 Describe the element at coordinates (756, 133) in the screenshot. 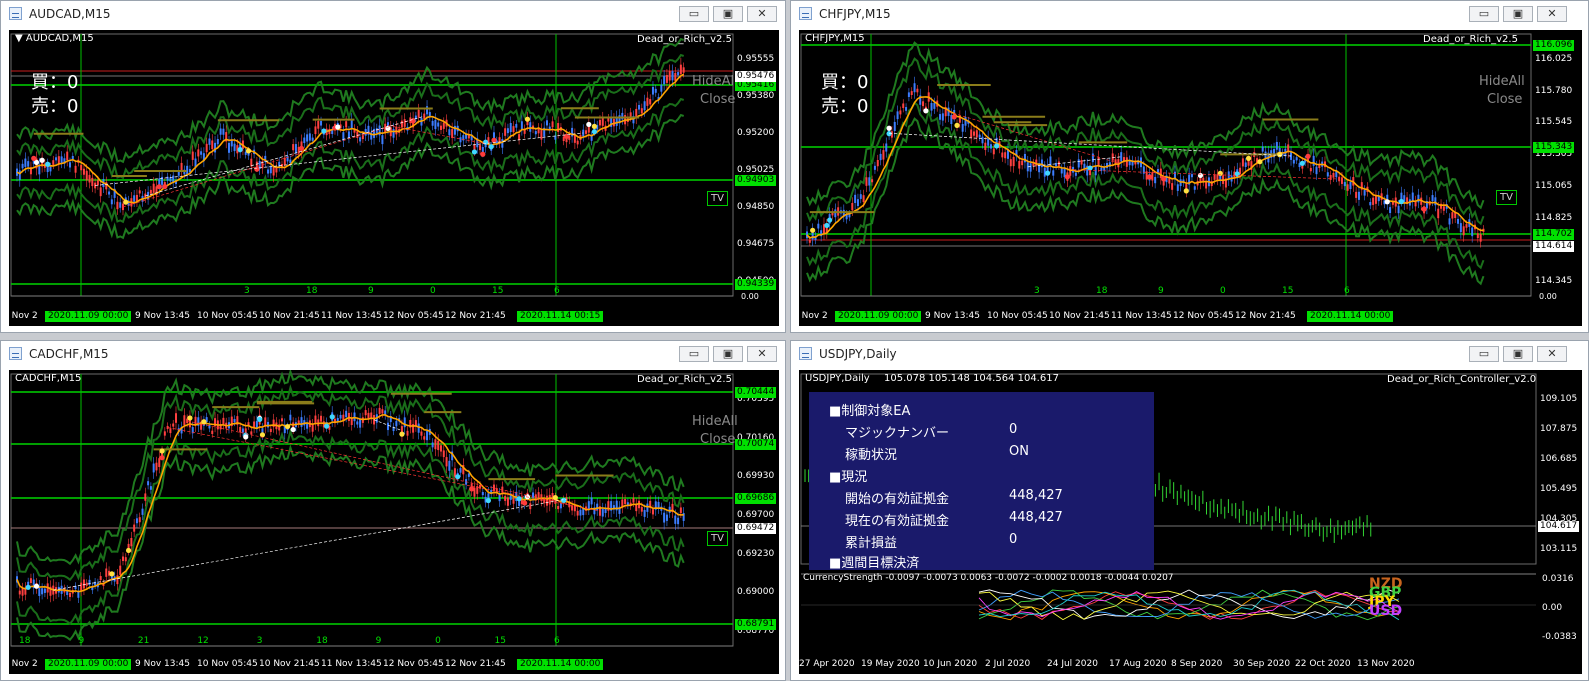

I see `price-tick-label: 0.95200` at that location.